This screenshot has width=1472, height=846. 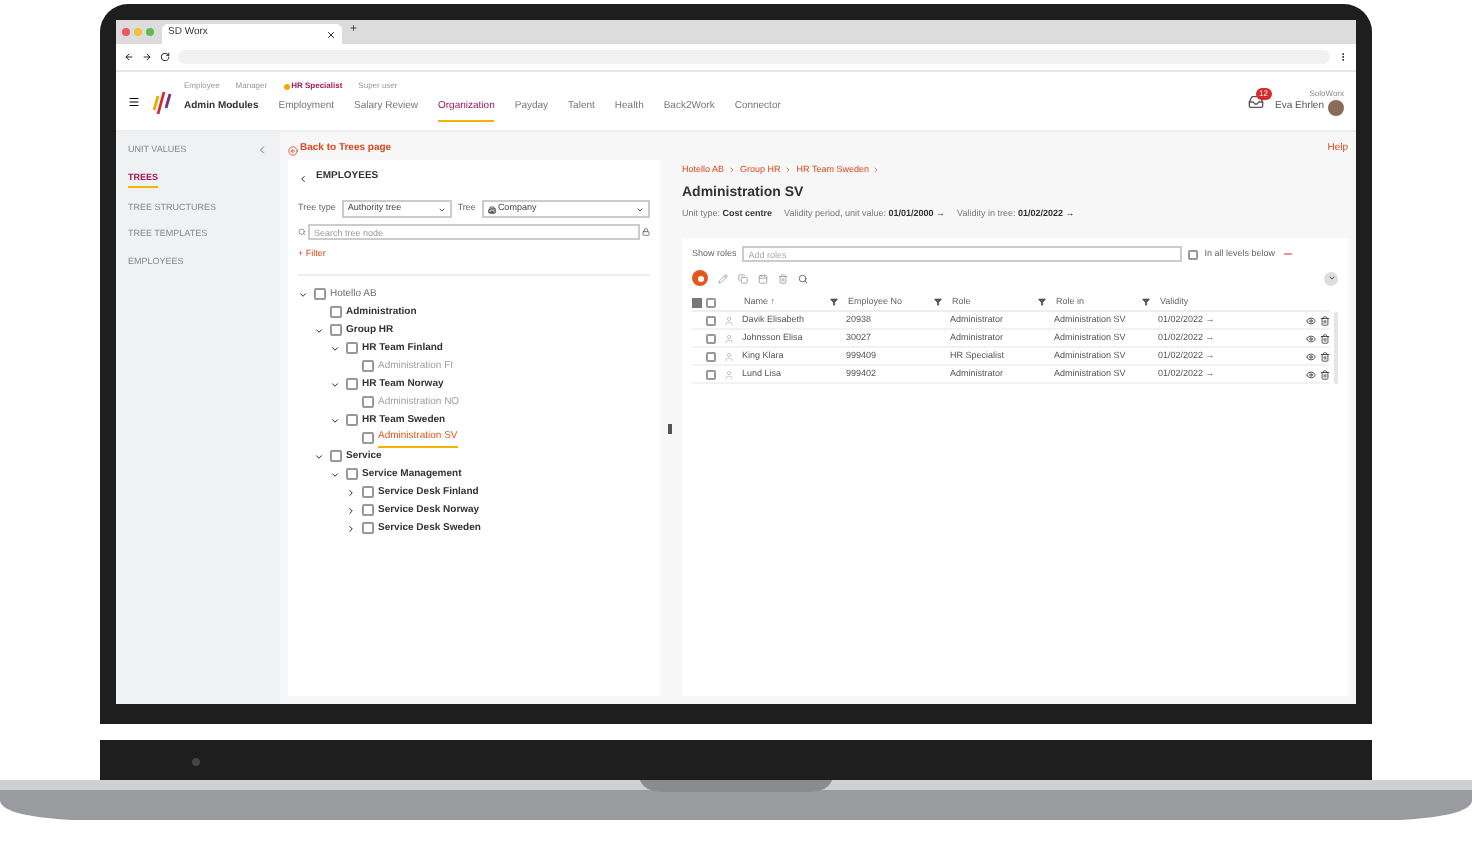 I want to click on add-button, so click(x=700, y=278).